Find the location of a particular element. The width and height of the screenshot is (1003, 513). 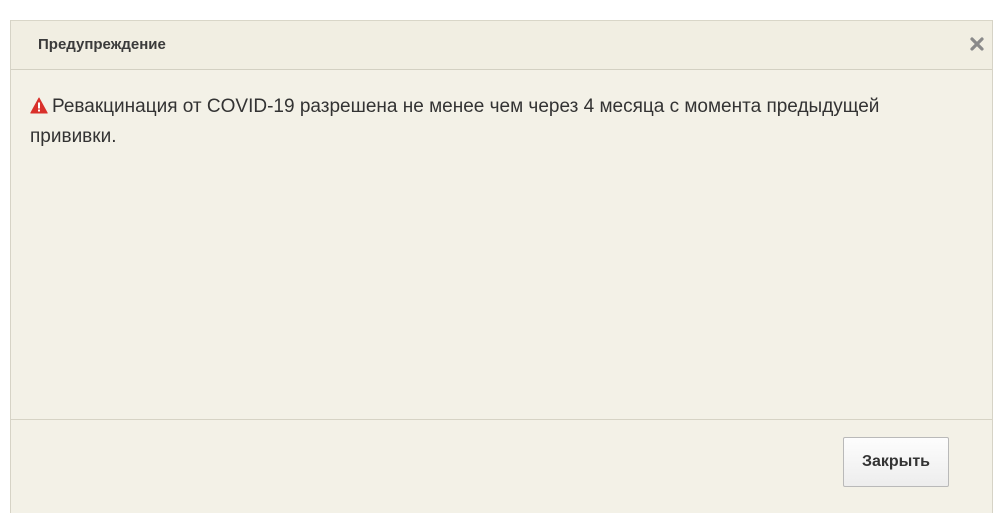

close-button: Закрыть is located at coordinates (896, 462).